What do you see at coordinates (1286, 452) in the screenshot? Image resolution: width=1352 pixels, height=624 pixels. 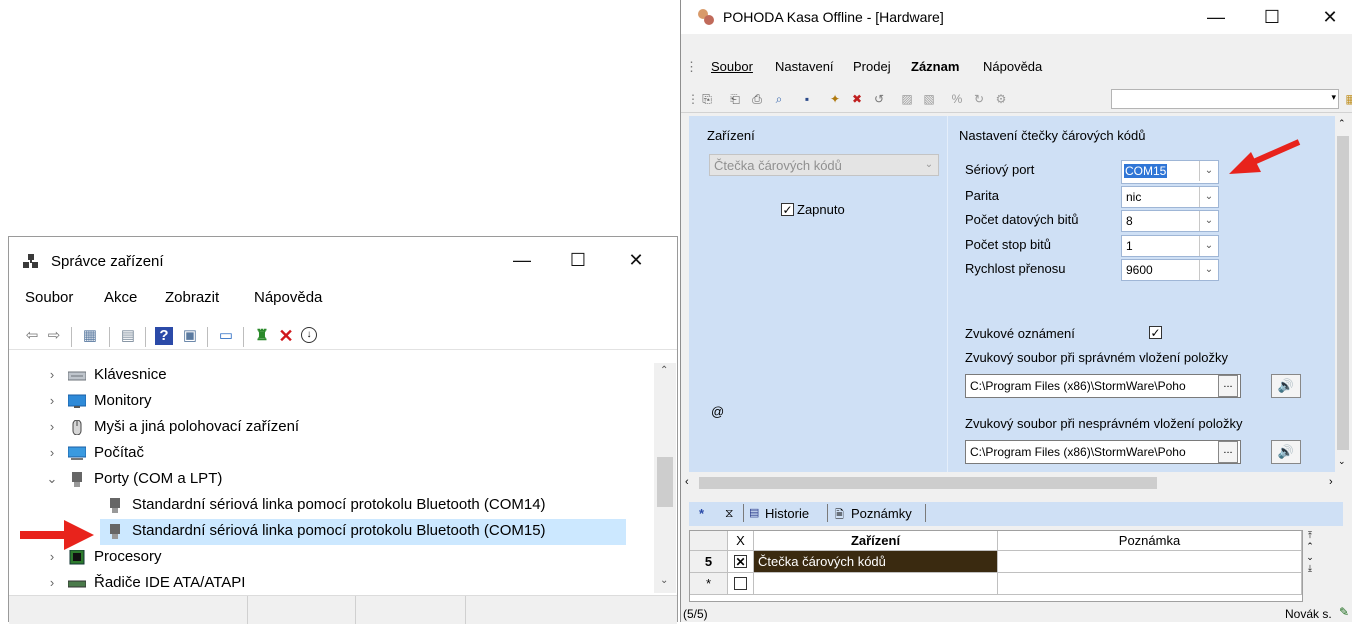 I see `play-sound-bad-icon: 🔊` at bounding box center [1286, 452].